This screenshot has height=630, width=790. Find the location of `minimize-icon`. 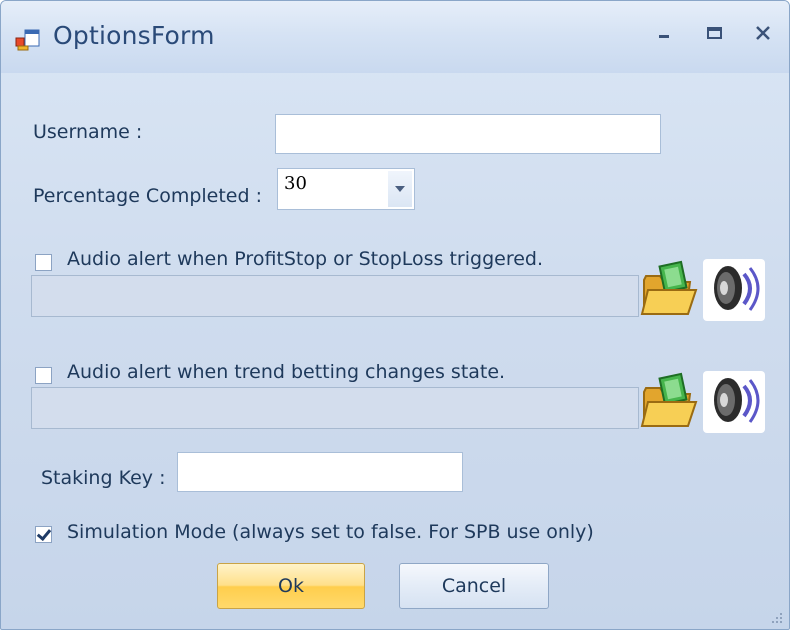

minimize-icon is located at coordinates (664, 36).